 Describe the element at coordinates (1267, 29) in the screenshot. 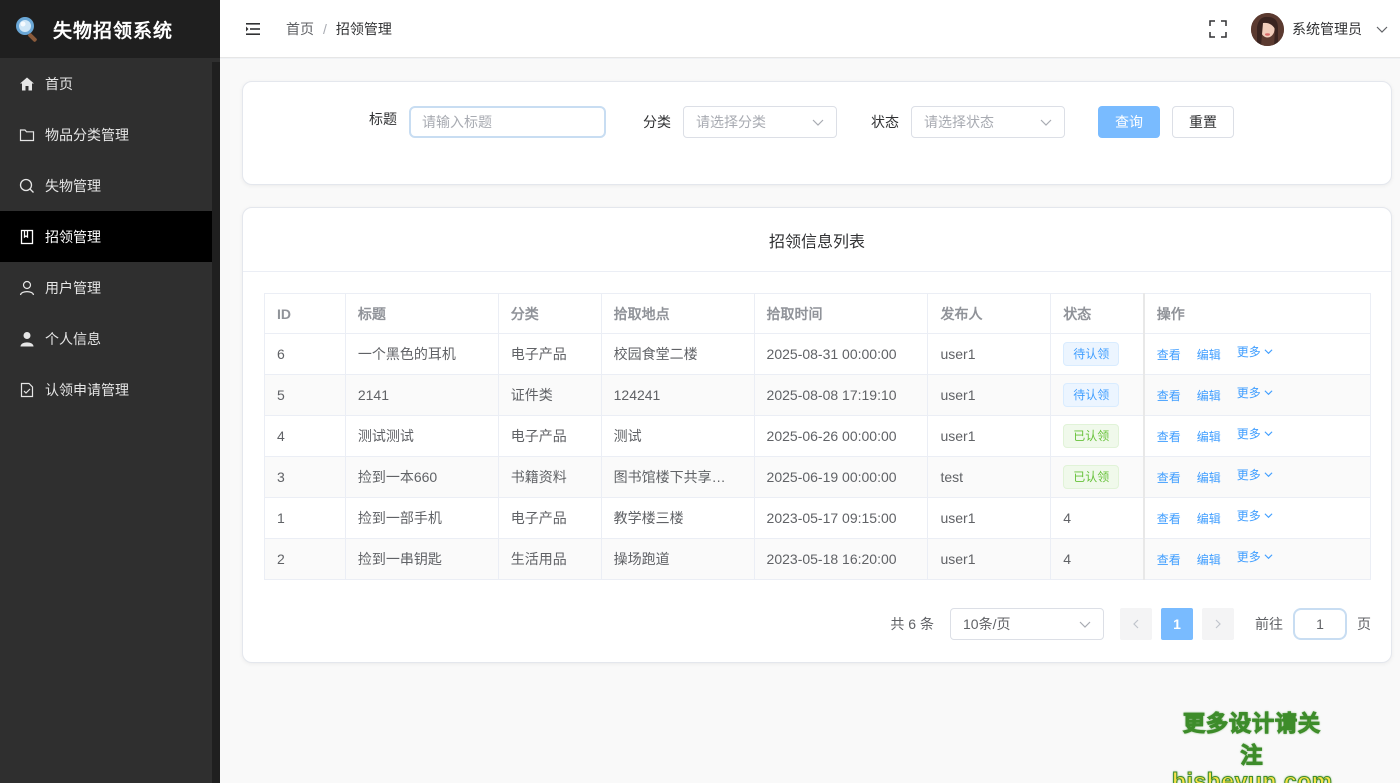

I see `avatar` at that location.